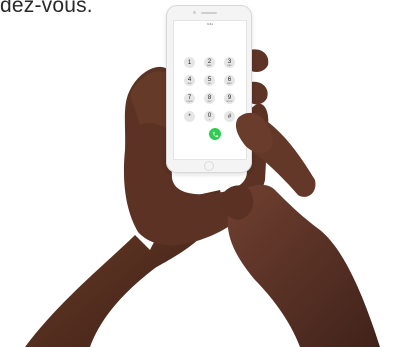 This screenshot has height=347, width=393. Describe the element at coordinates (229, 62) in the screenshot. I see `key-3: 3 DEF` at that location.